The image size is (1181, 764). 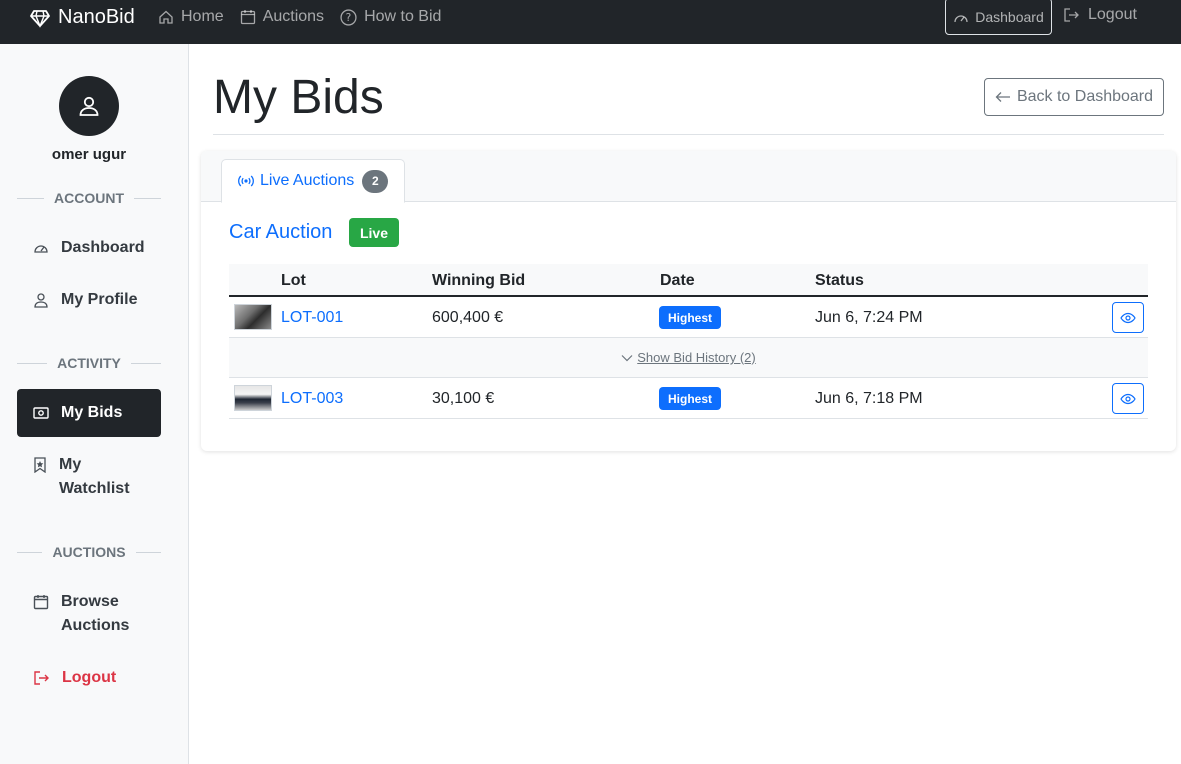 I want to click on winning-bid: 600,400 €, so click(x=468, y=317).